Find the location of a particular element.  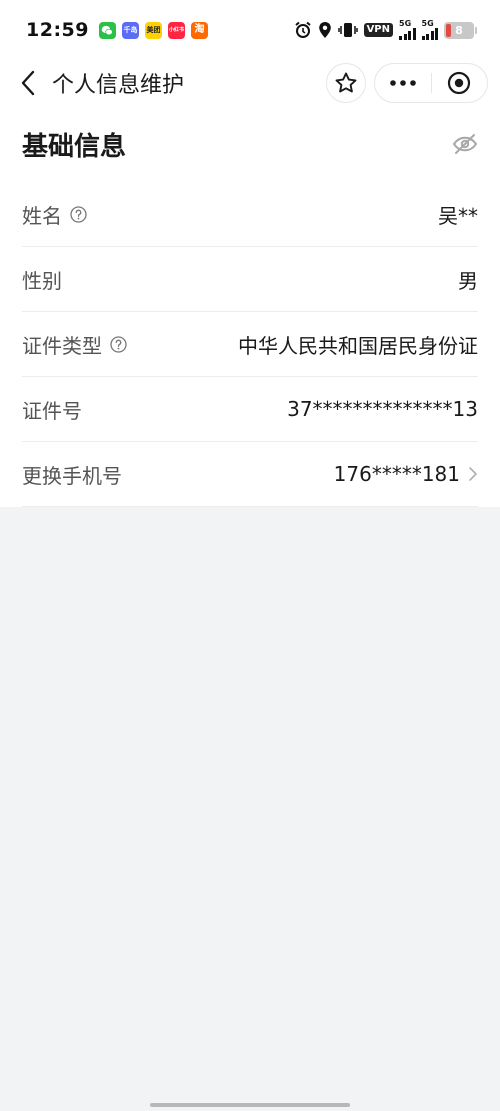

target-close-icon is located at coordinates (459, 83).